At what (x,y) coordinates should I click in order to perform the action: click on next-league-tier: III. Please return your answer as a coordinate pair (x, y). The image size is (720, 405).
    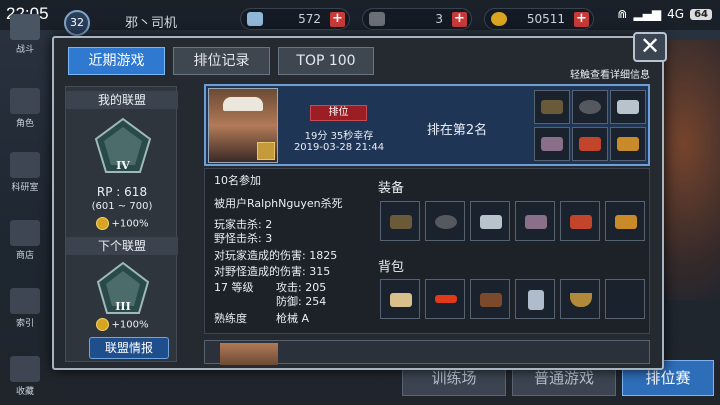
    Looking at the image, I should click on (122, 306).